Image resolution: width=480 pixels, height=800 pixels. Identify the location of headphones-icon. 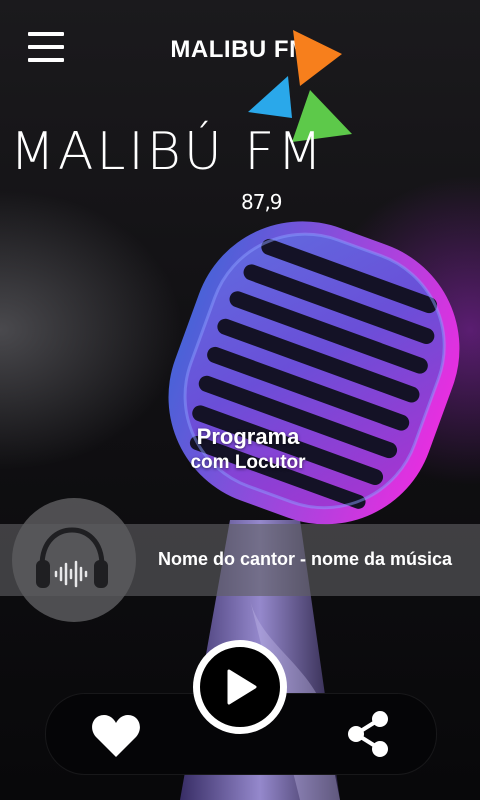
(72, 557).